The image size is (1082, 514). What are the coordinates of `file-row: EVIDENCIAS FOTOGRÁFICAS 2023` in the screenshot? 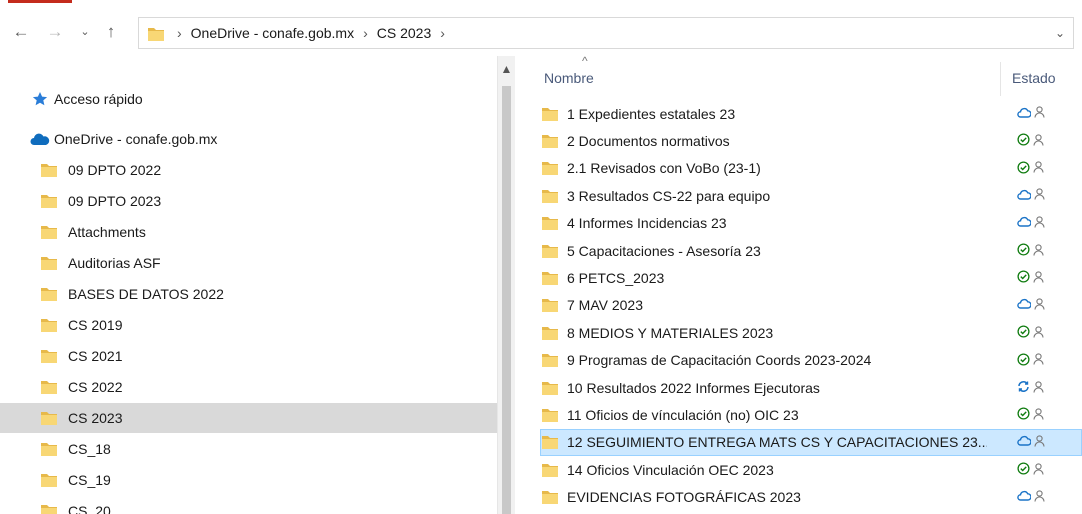 It's located at (811, 497).